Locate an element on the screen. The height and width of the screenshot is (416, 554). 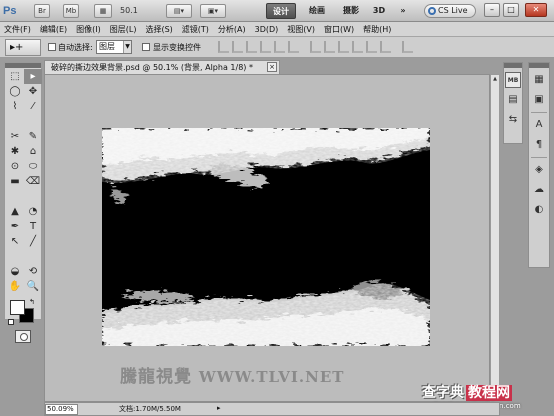
close-button: ✕ is located at coordinates (536, 10).